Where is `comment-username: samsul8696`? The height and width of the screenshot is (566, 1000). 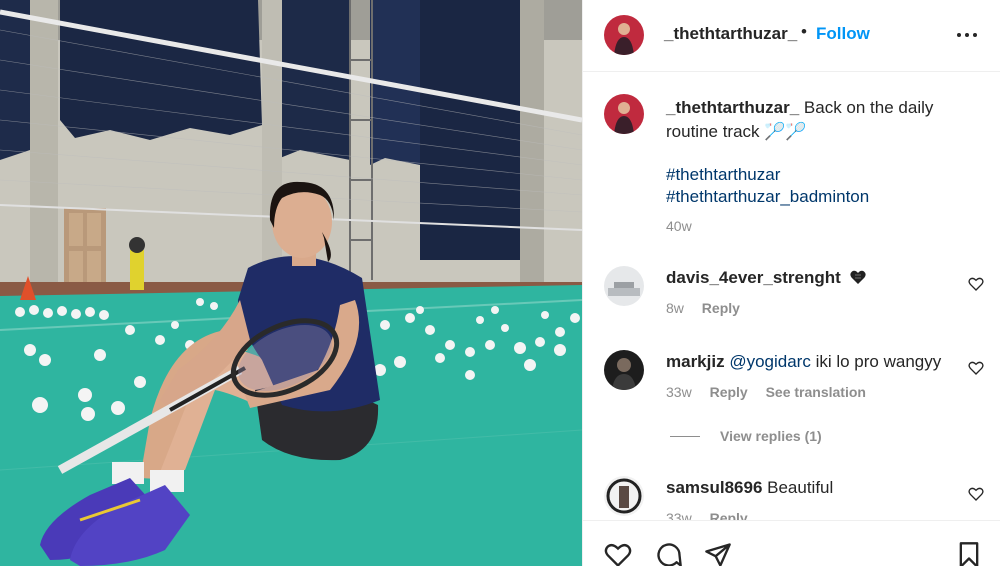 comment-username: samsul8696 is located at coordinates (714, 487).